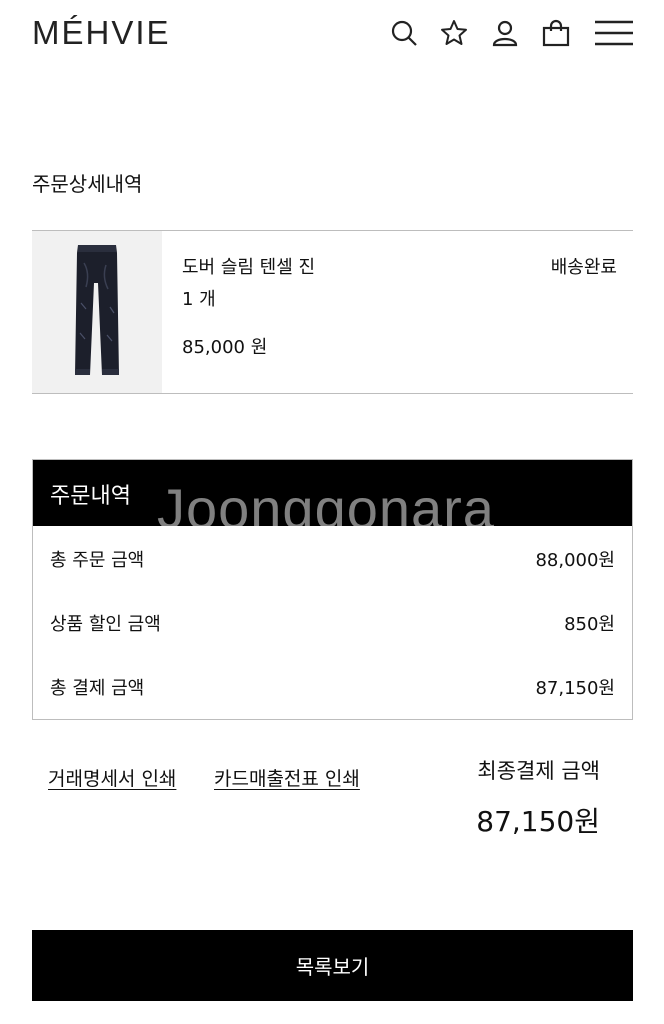 The width and height of the screenshot is (664, 1024). Describe the element at coordinates (225, 347) in the screenshot. I see `product-price: 85,000 원` at that location.